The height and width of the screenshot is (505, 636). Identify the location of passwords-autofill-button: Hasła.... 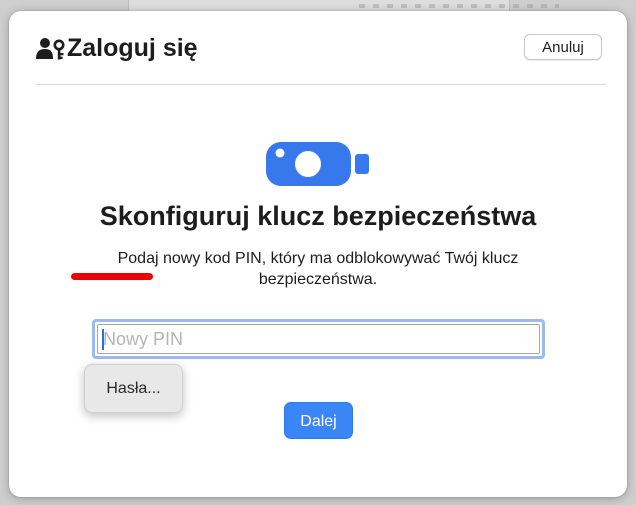
(133, 388).